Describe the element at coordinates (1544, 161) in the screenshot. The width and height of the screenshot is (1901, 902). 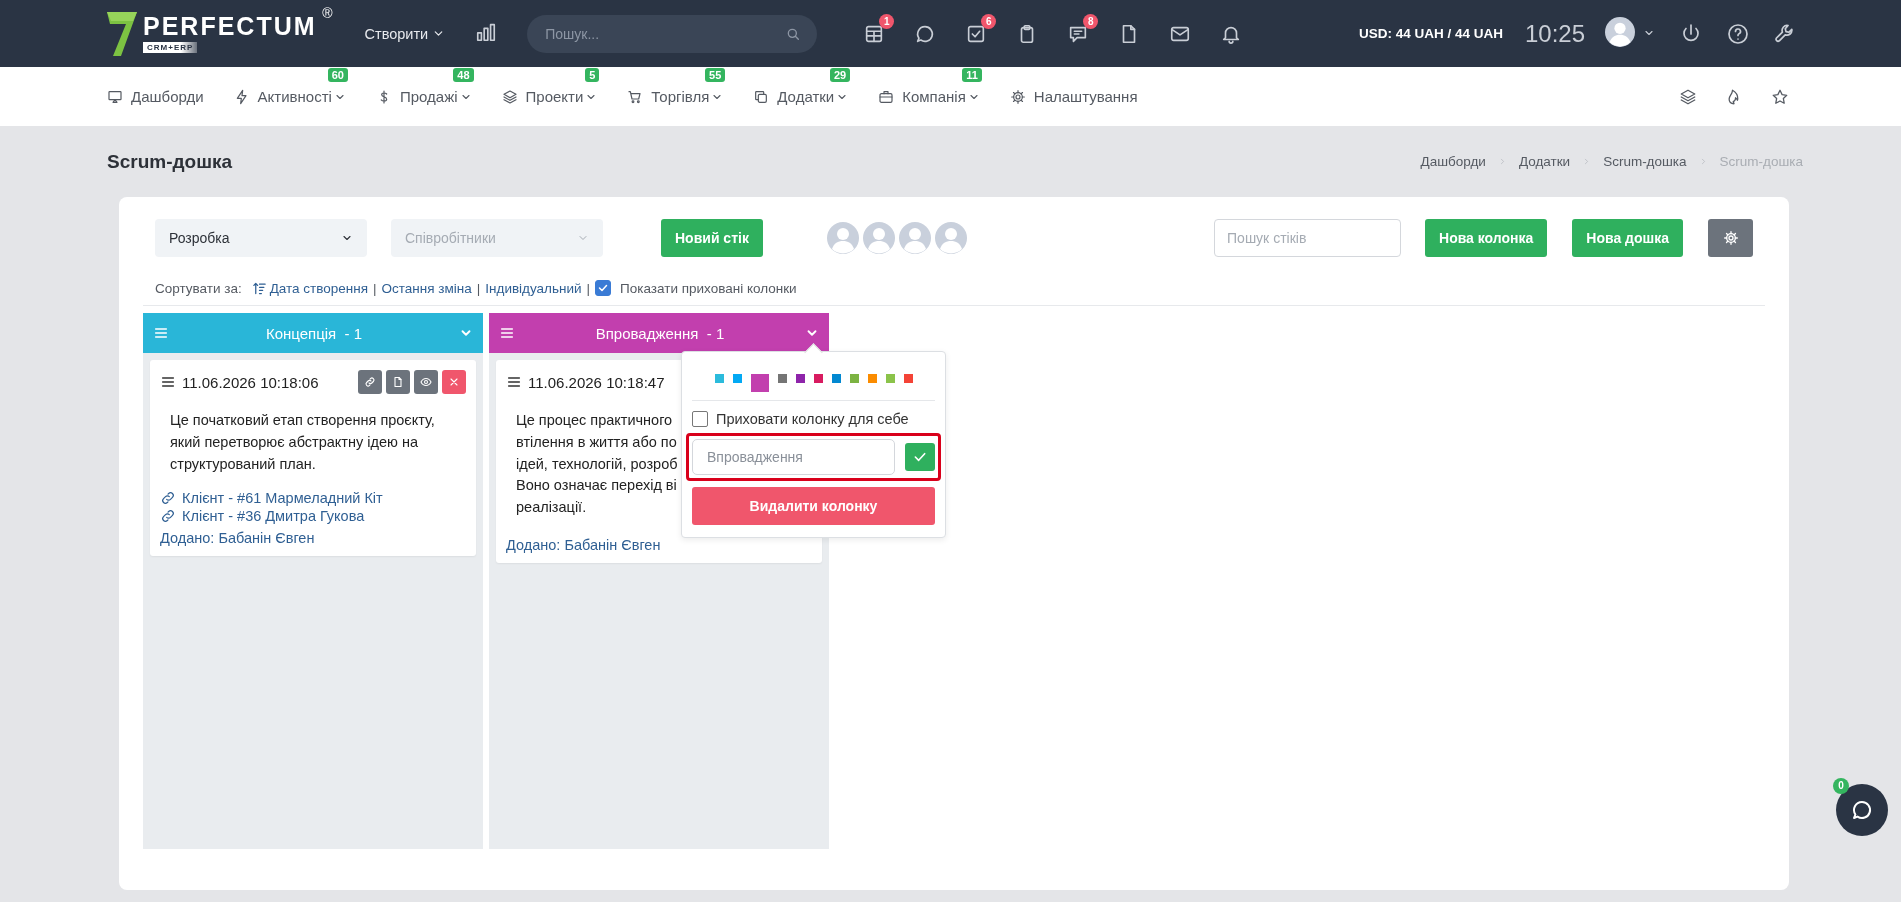
I see `breadcrumb-link: Додатки` at that location.